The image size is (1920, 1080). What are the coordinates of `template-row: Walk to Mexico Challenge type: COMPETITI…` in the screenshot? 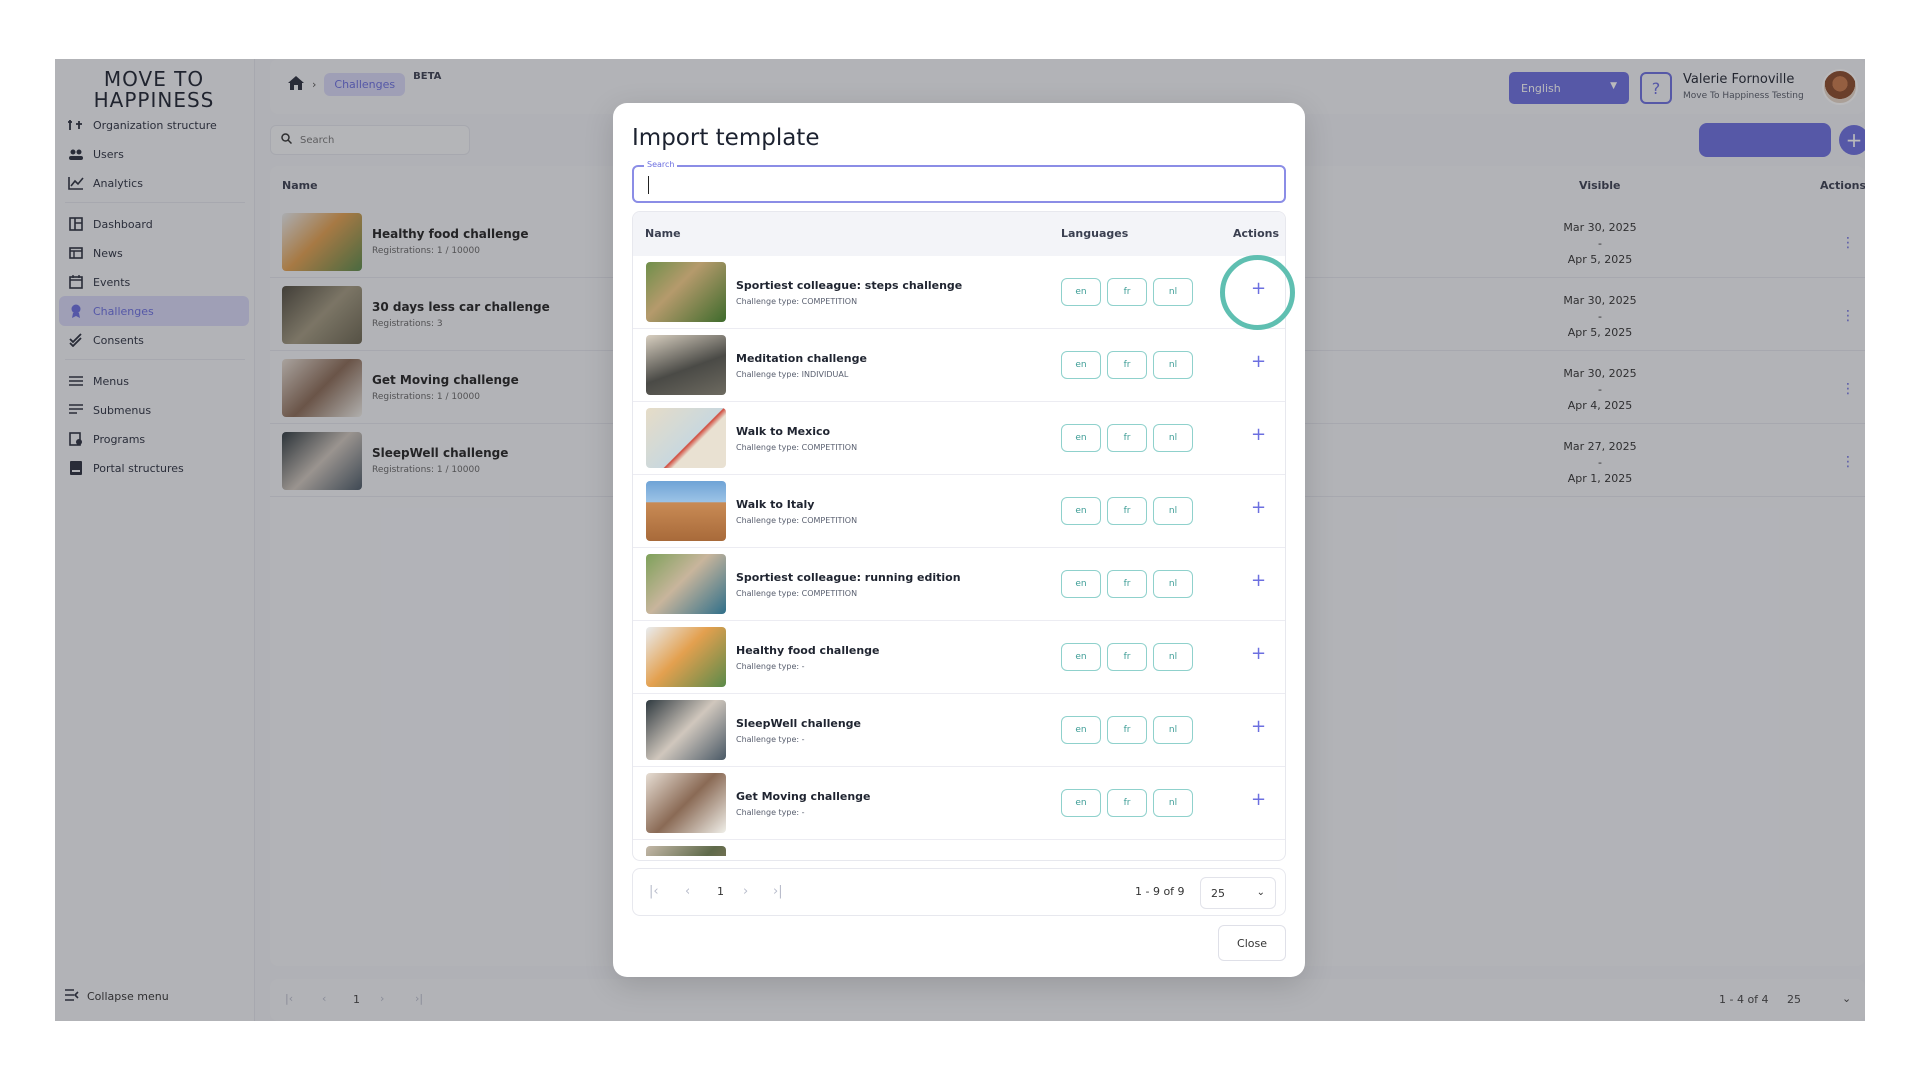 It's located at (959, 438).